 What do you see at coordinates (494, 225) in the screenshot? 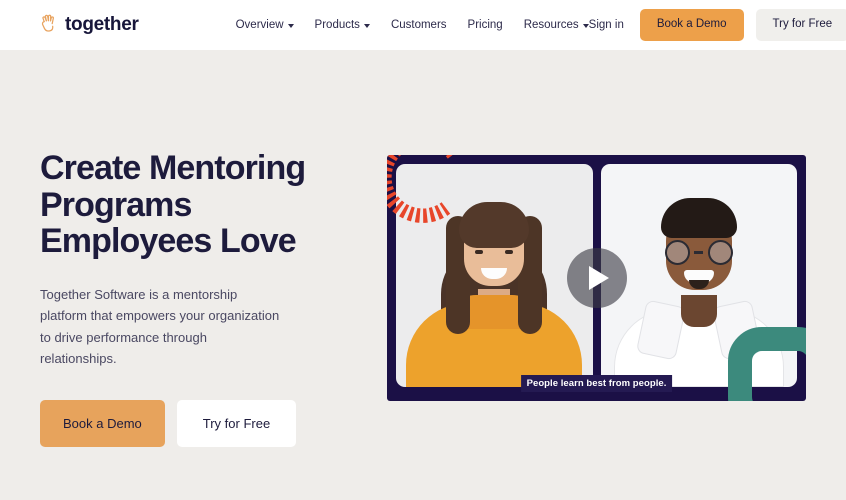
I see `portrait-woman-hair-front` at bounding box center [494, 225].